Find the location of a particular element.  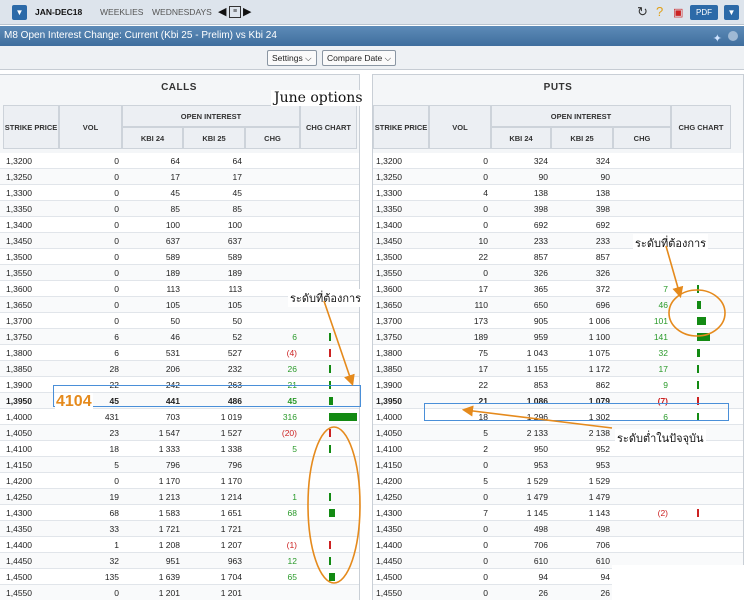

table-row: 1,3500 0 589 589 is located at coordinates (179, 257).